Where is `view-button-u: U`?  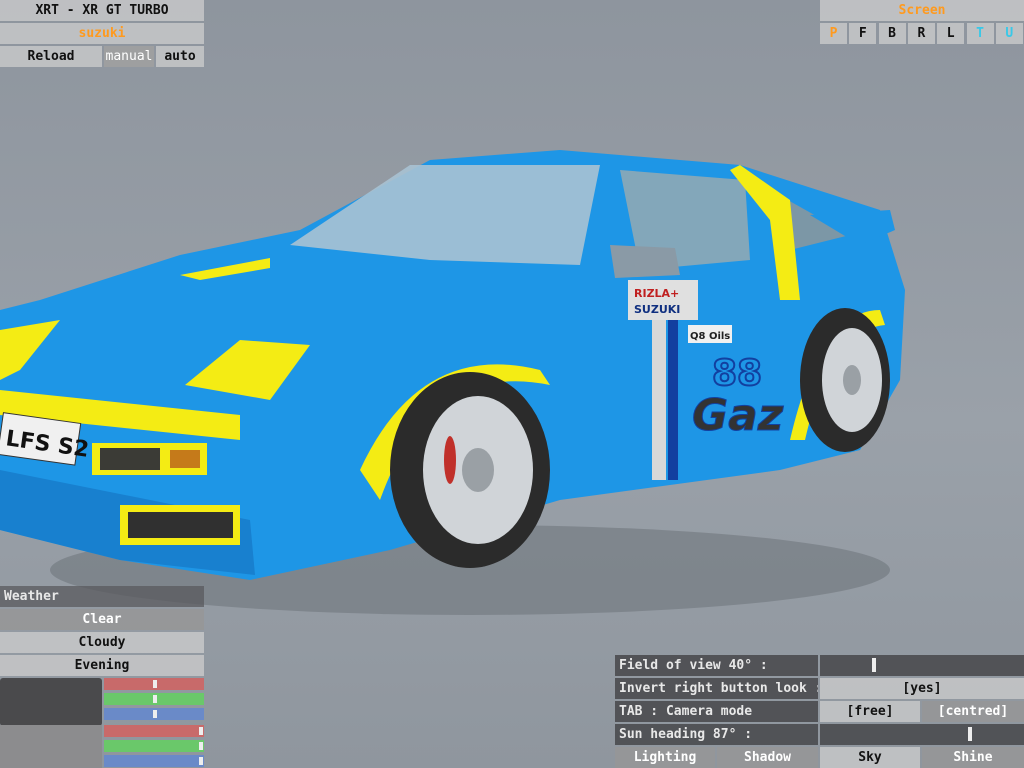
view-button-u: U is located at coordinates (1009, 33).